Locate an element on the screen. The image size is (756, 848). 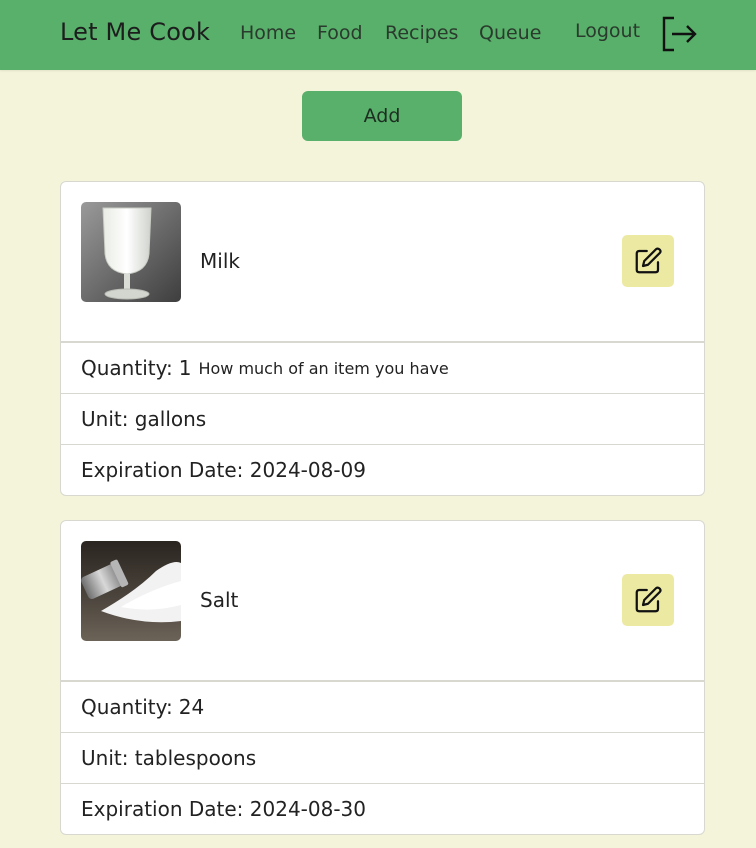
brand-title: Let Me Cook is located at coordinates (135, 32).